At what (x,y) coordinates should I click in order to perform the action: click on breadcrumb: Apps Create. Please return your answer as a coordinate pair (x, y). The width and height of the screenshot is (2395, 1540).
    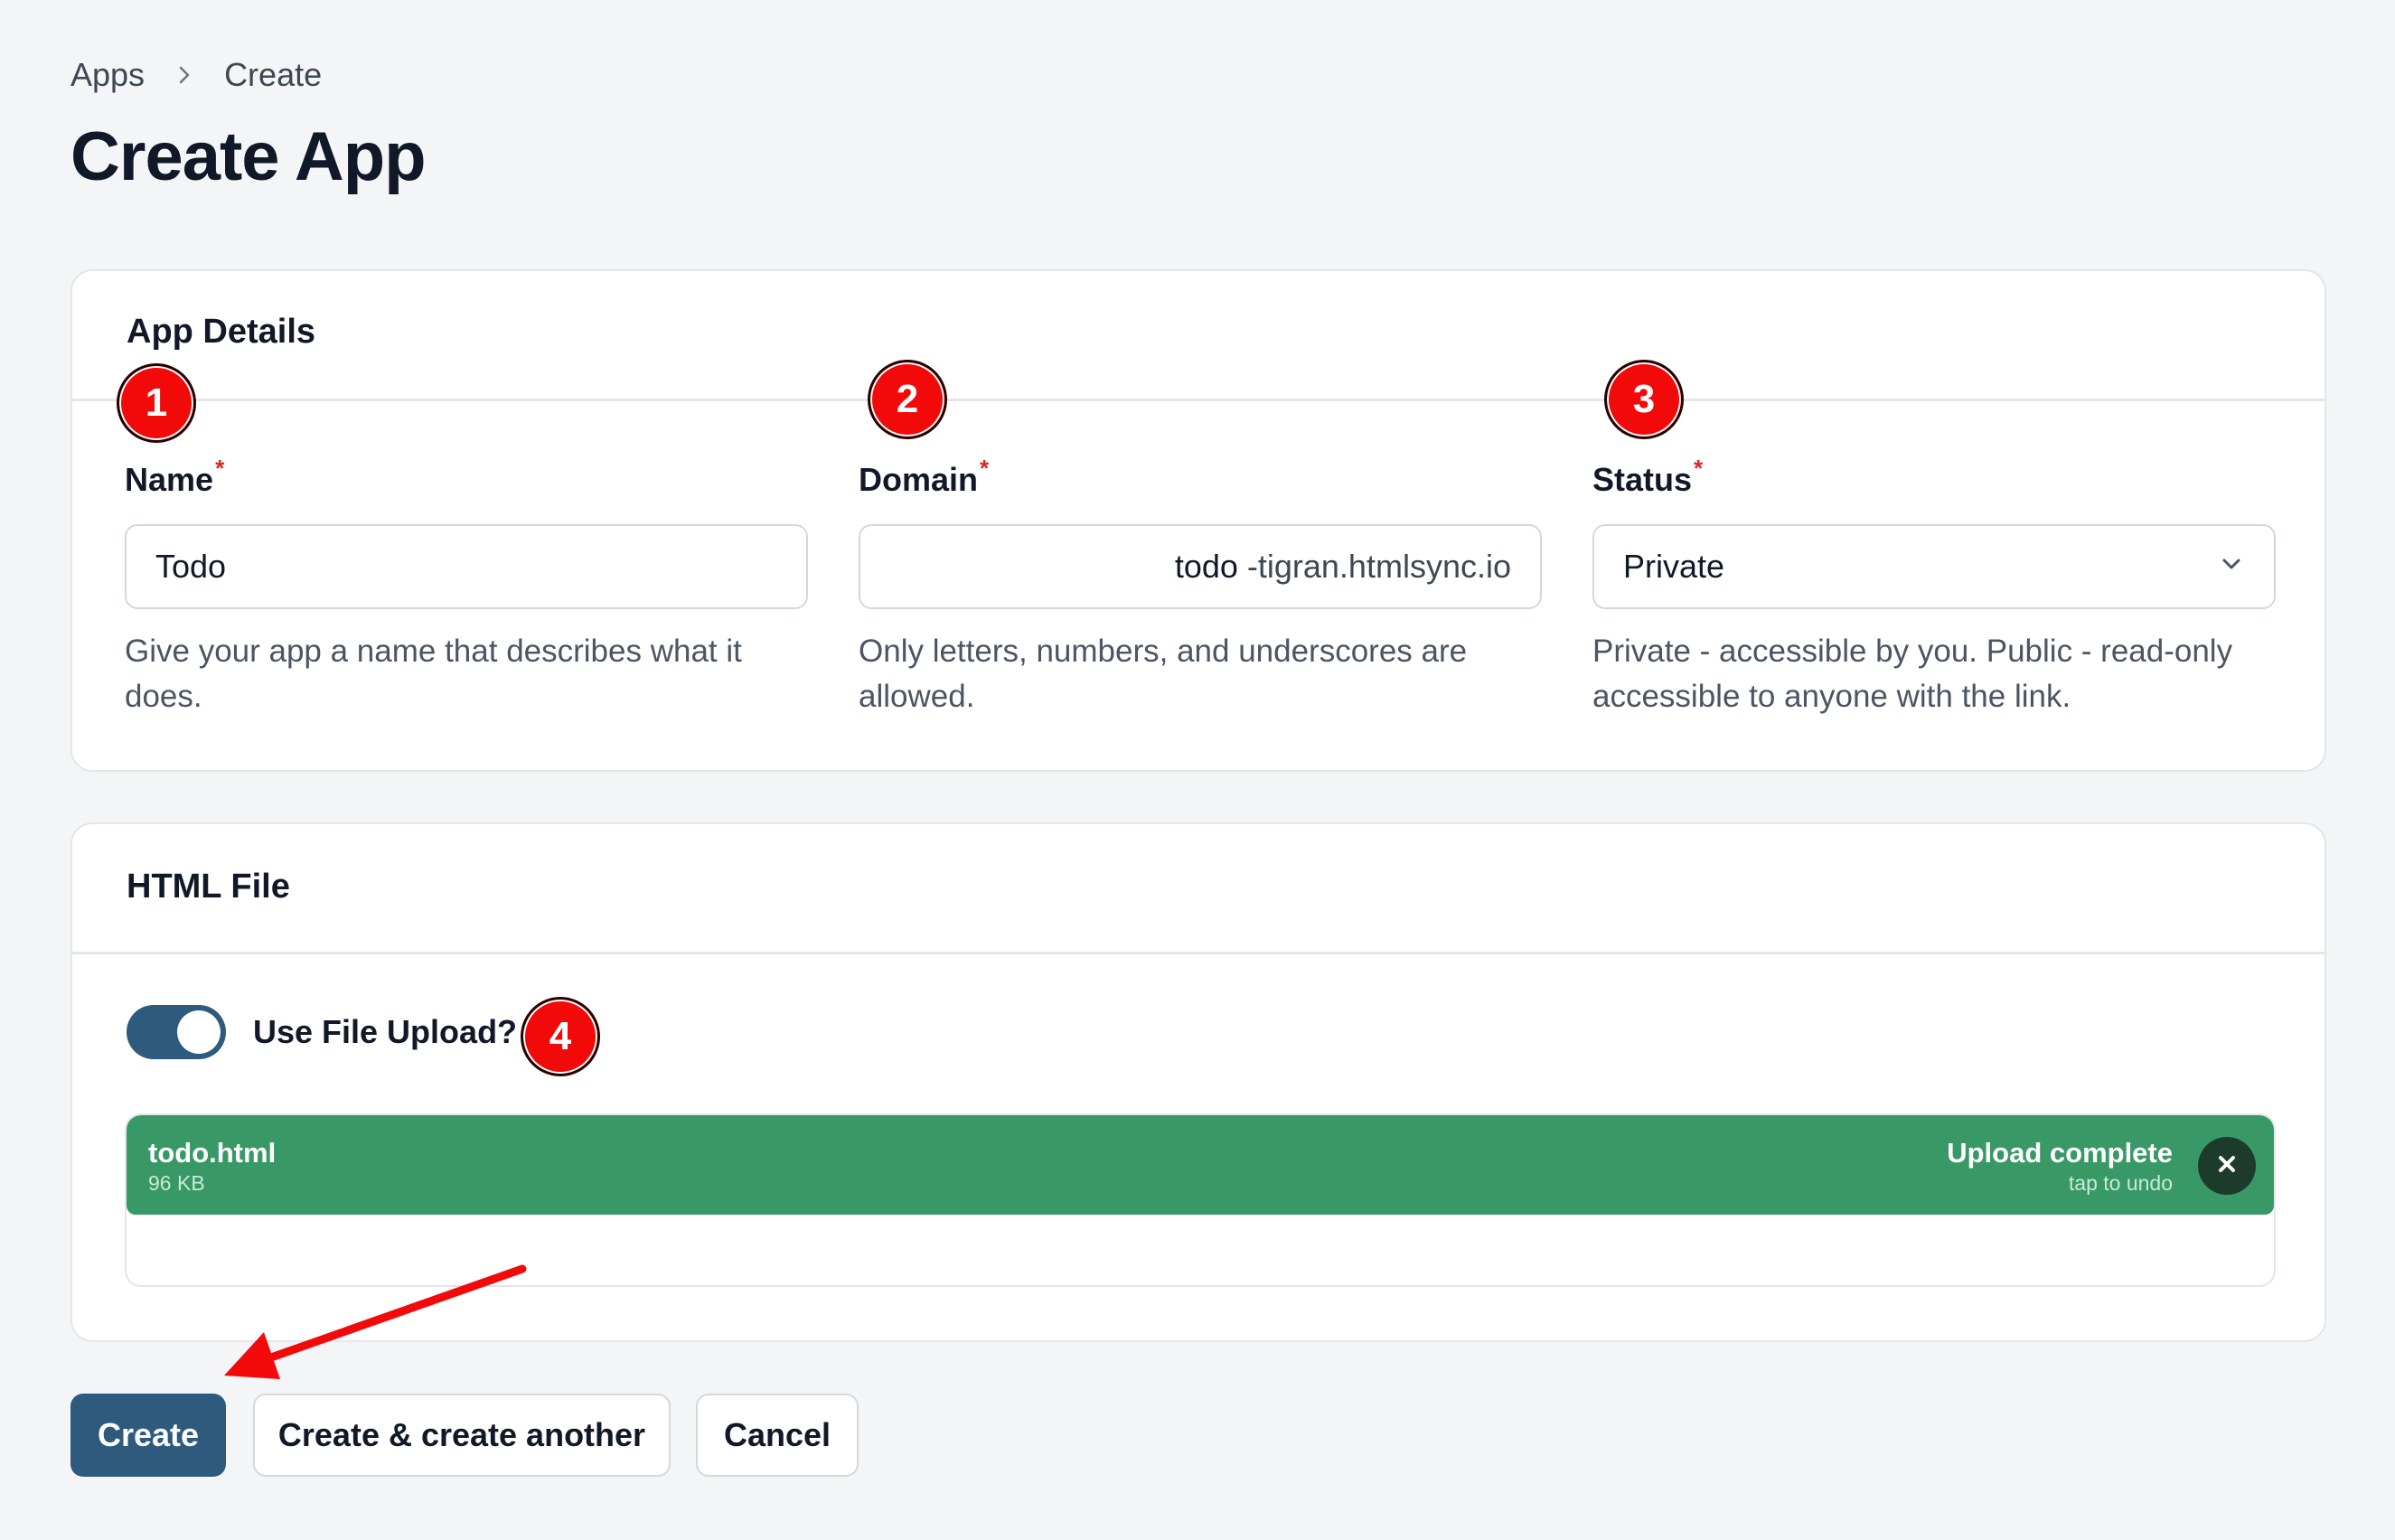
    Looking at the image, I should click on (196, 75).